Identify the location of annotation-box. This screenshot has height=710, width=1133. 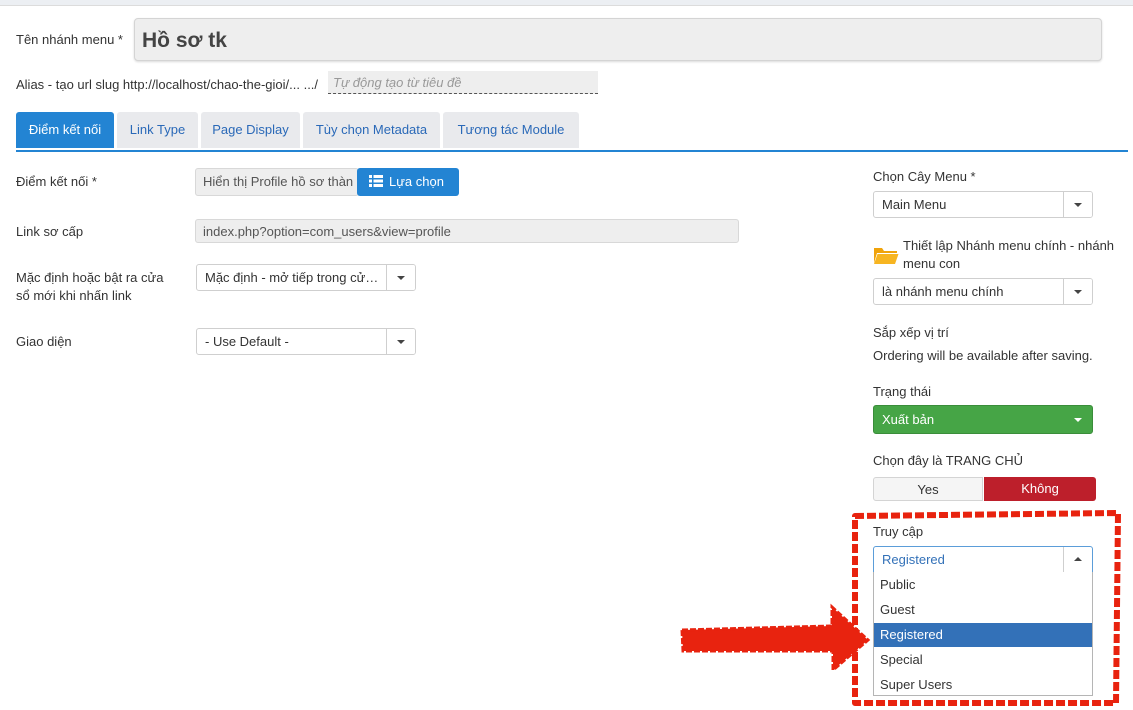
(986, 608).